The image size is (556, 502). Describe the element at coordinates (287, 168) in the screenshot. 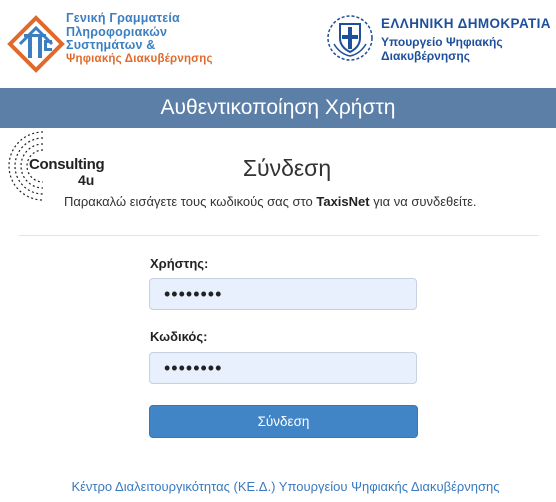

I see `login-title: Σύνδεση` at that location.